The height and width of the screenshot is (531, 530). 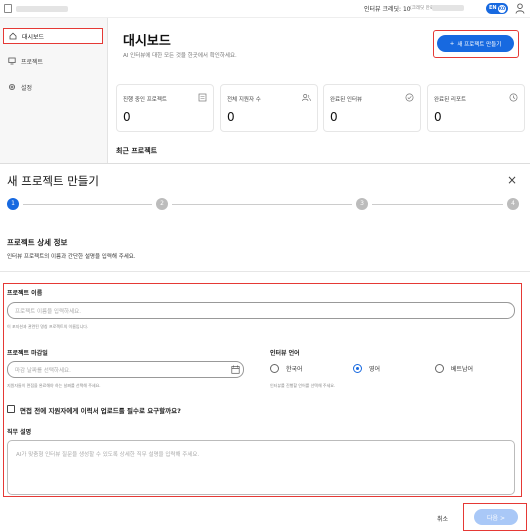 What do you see at coordinates (12, 61) in the screenshot?
I see `monitor-icon` at bounding box center [12, 61].